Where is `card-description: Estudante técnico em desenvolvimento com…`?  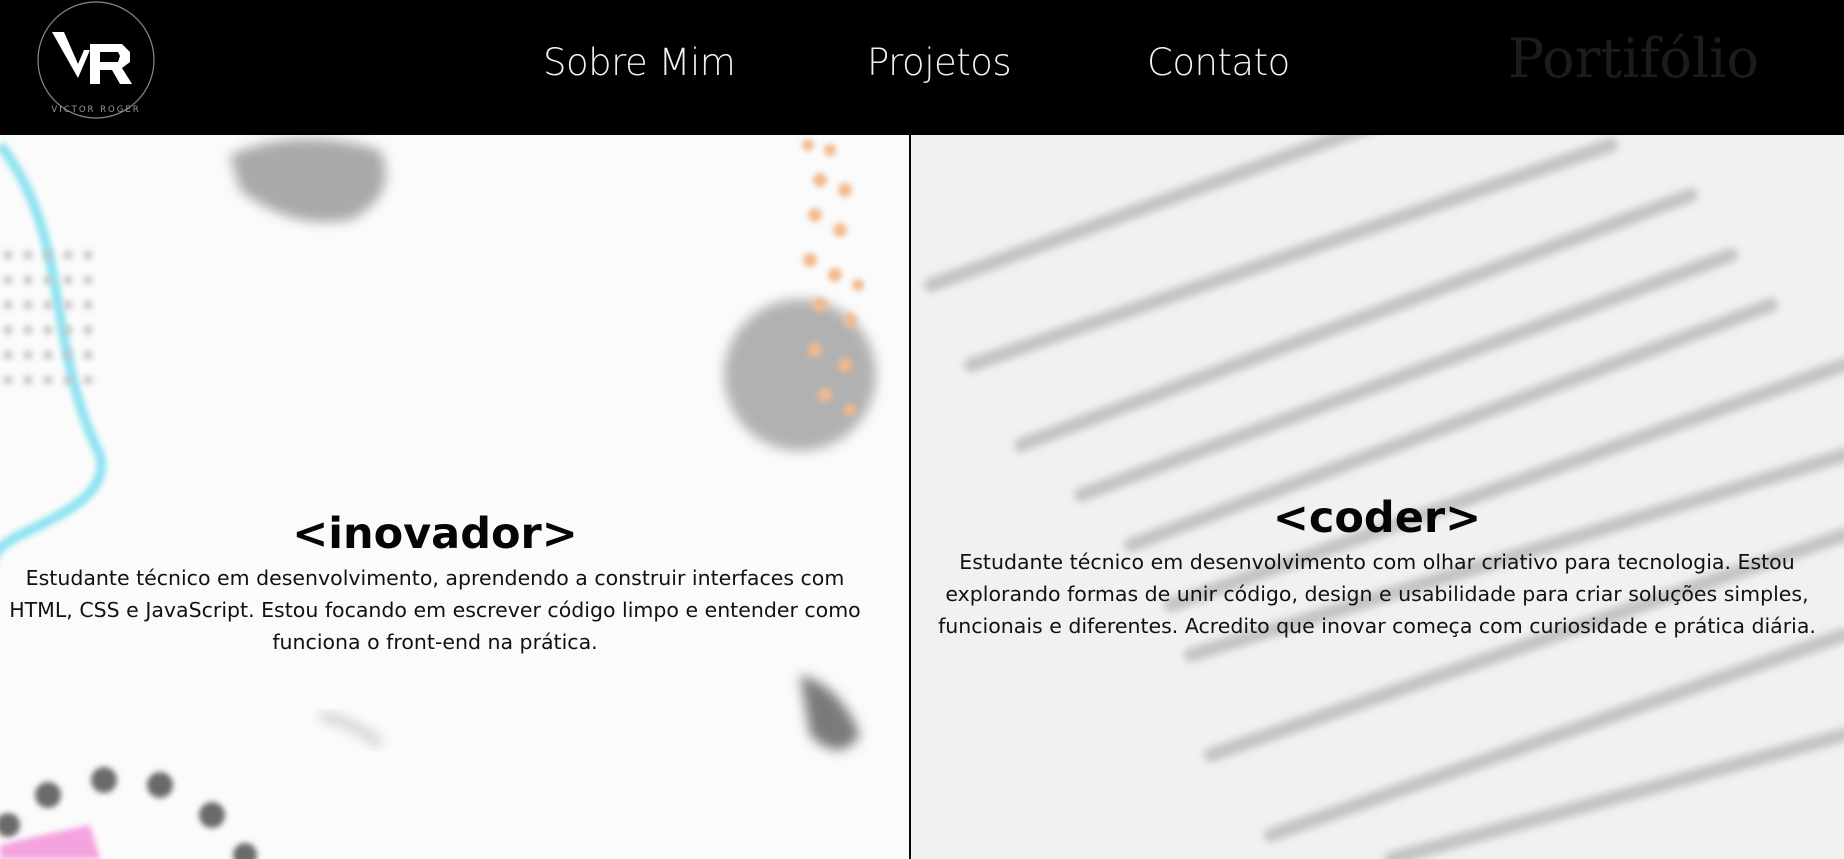
card-description: Estudante técnico em desenvolvimento com… is located at coordinates (1377, 594).